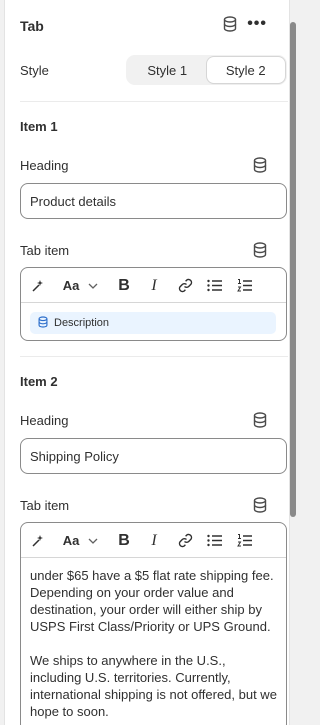 This screenshot has height=725, width=320. What do you see at coordinates (44, 420) in the screenshot?
I see `item-2-heading-label: Heading` at bounding box center [44, 420].